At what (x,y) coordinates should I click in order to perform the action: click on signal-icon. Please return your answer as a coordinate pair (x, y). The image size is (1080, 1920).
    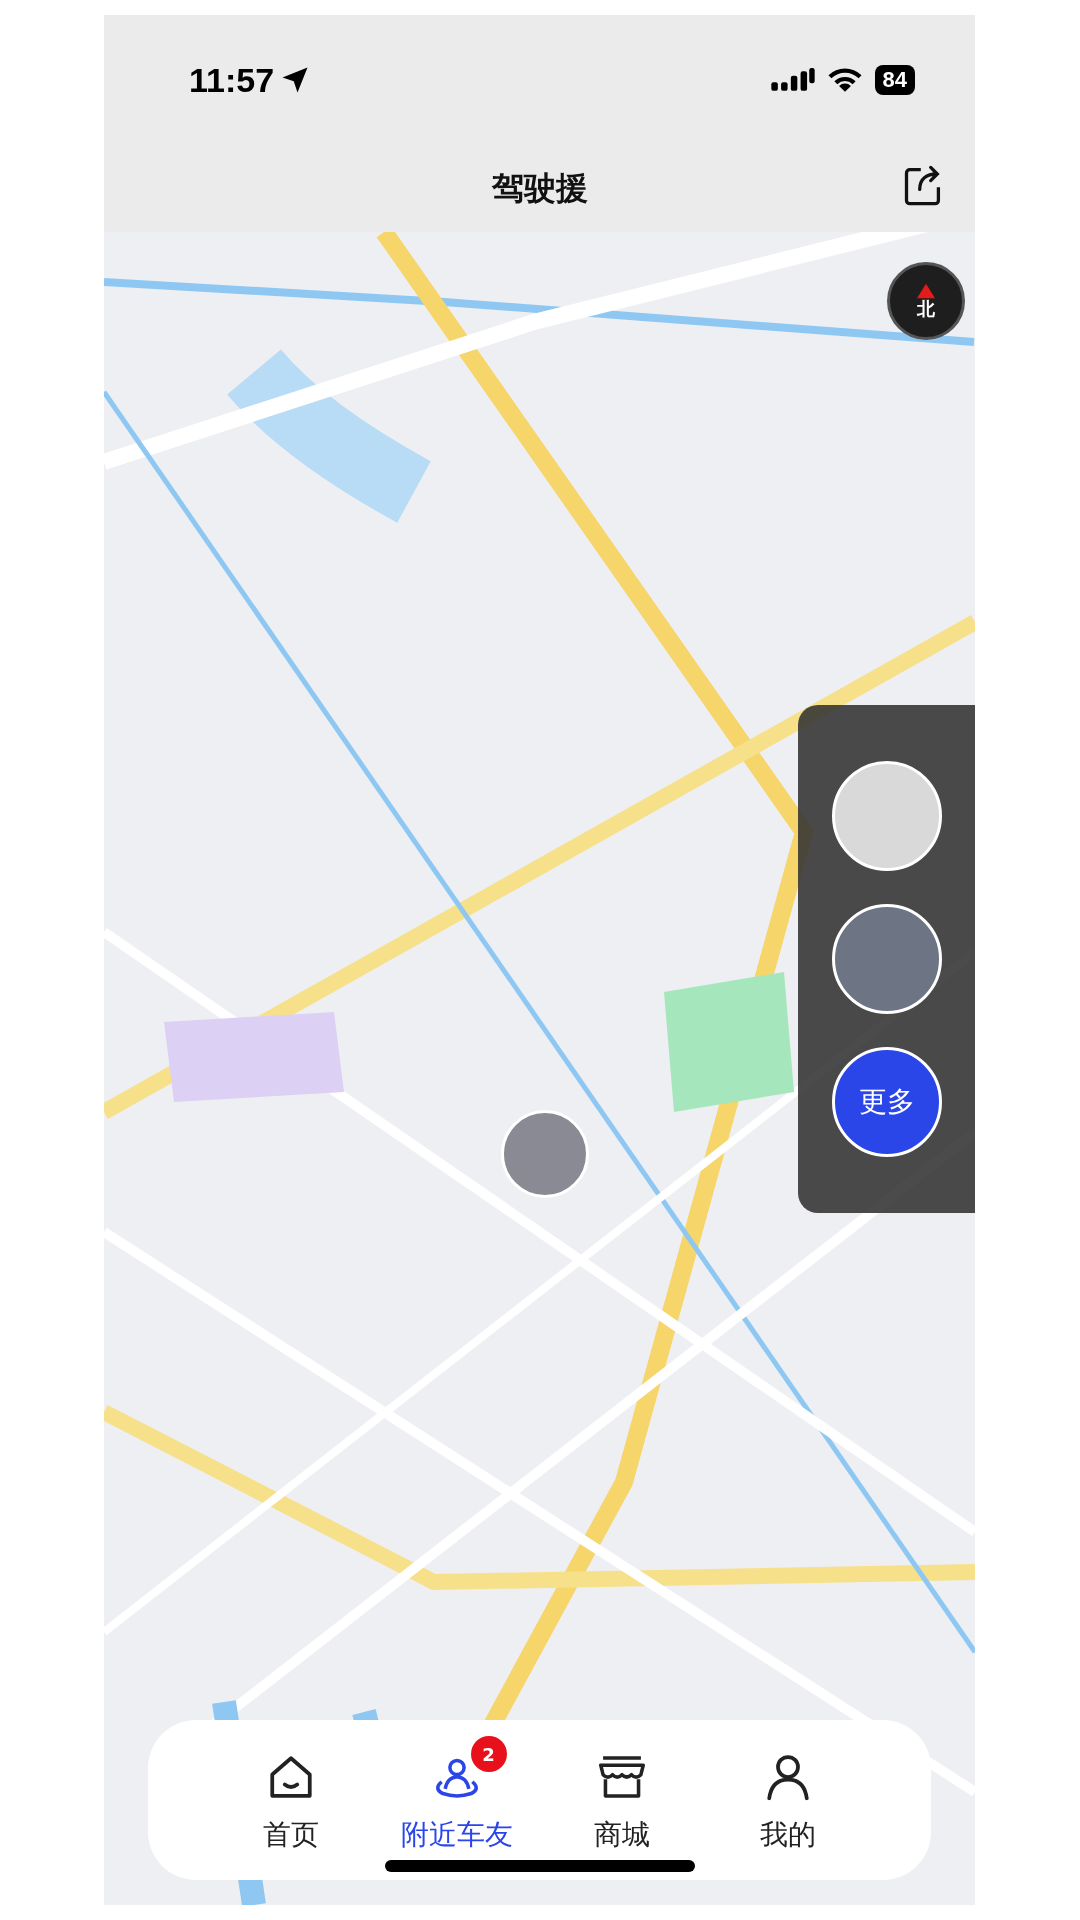
    Looking at the image, I should click on (792, 80).